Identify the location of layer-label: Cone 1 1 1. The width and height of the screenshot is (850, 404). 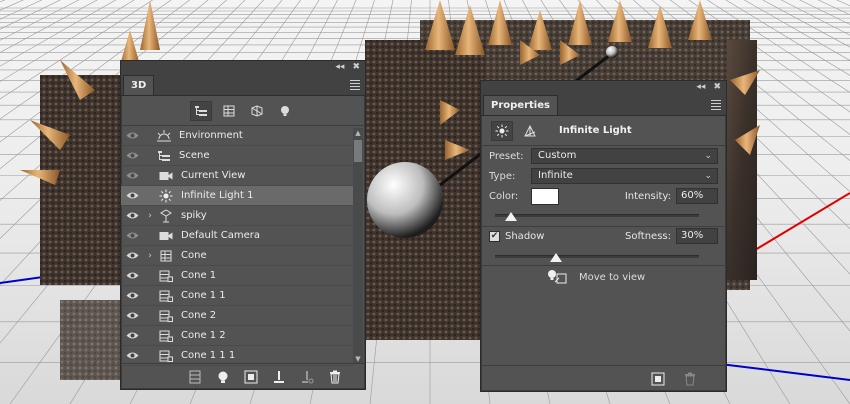
(208, 355).